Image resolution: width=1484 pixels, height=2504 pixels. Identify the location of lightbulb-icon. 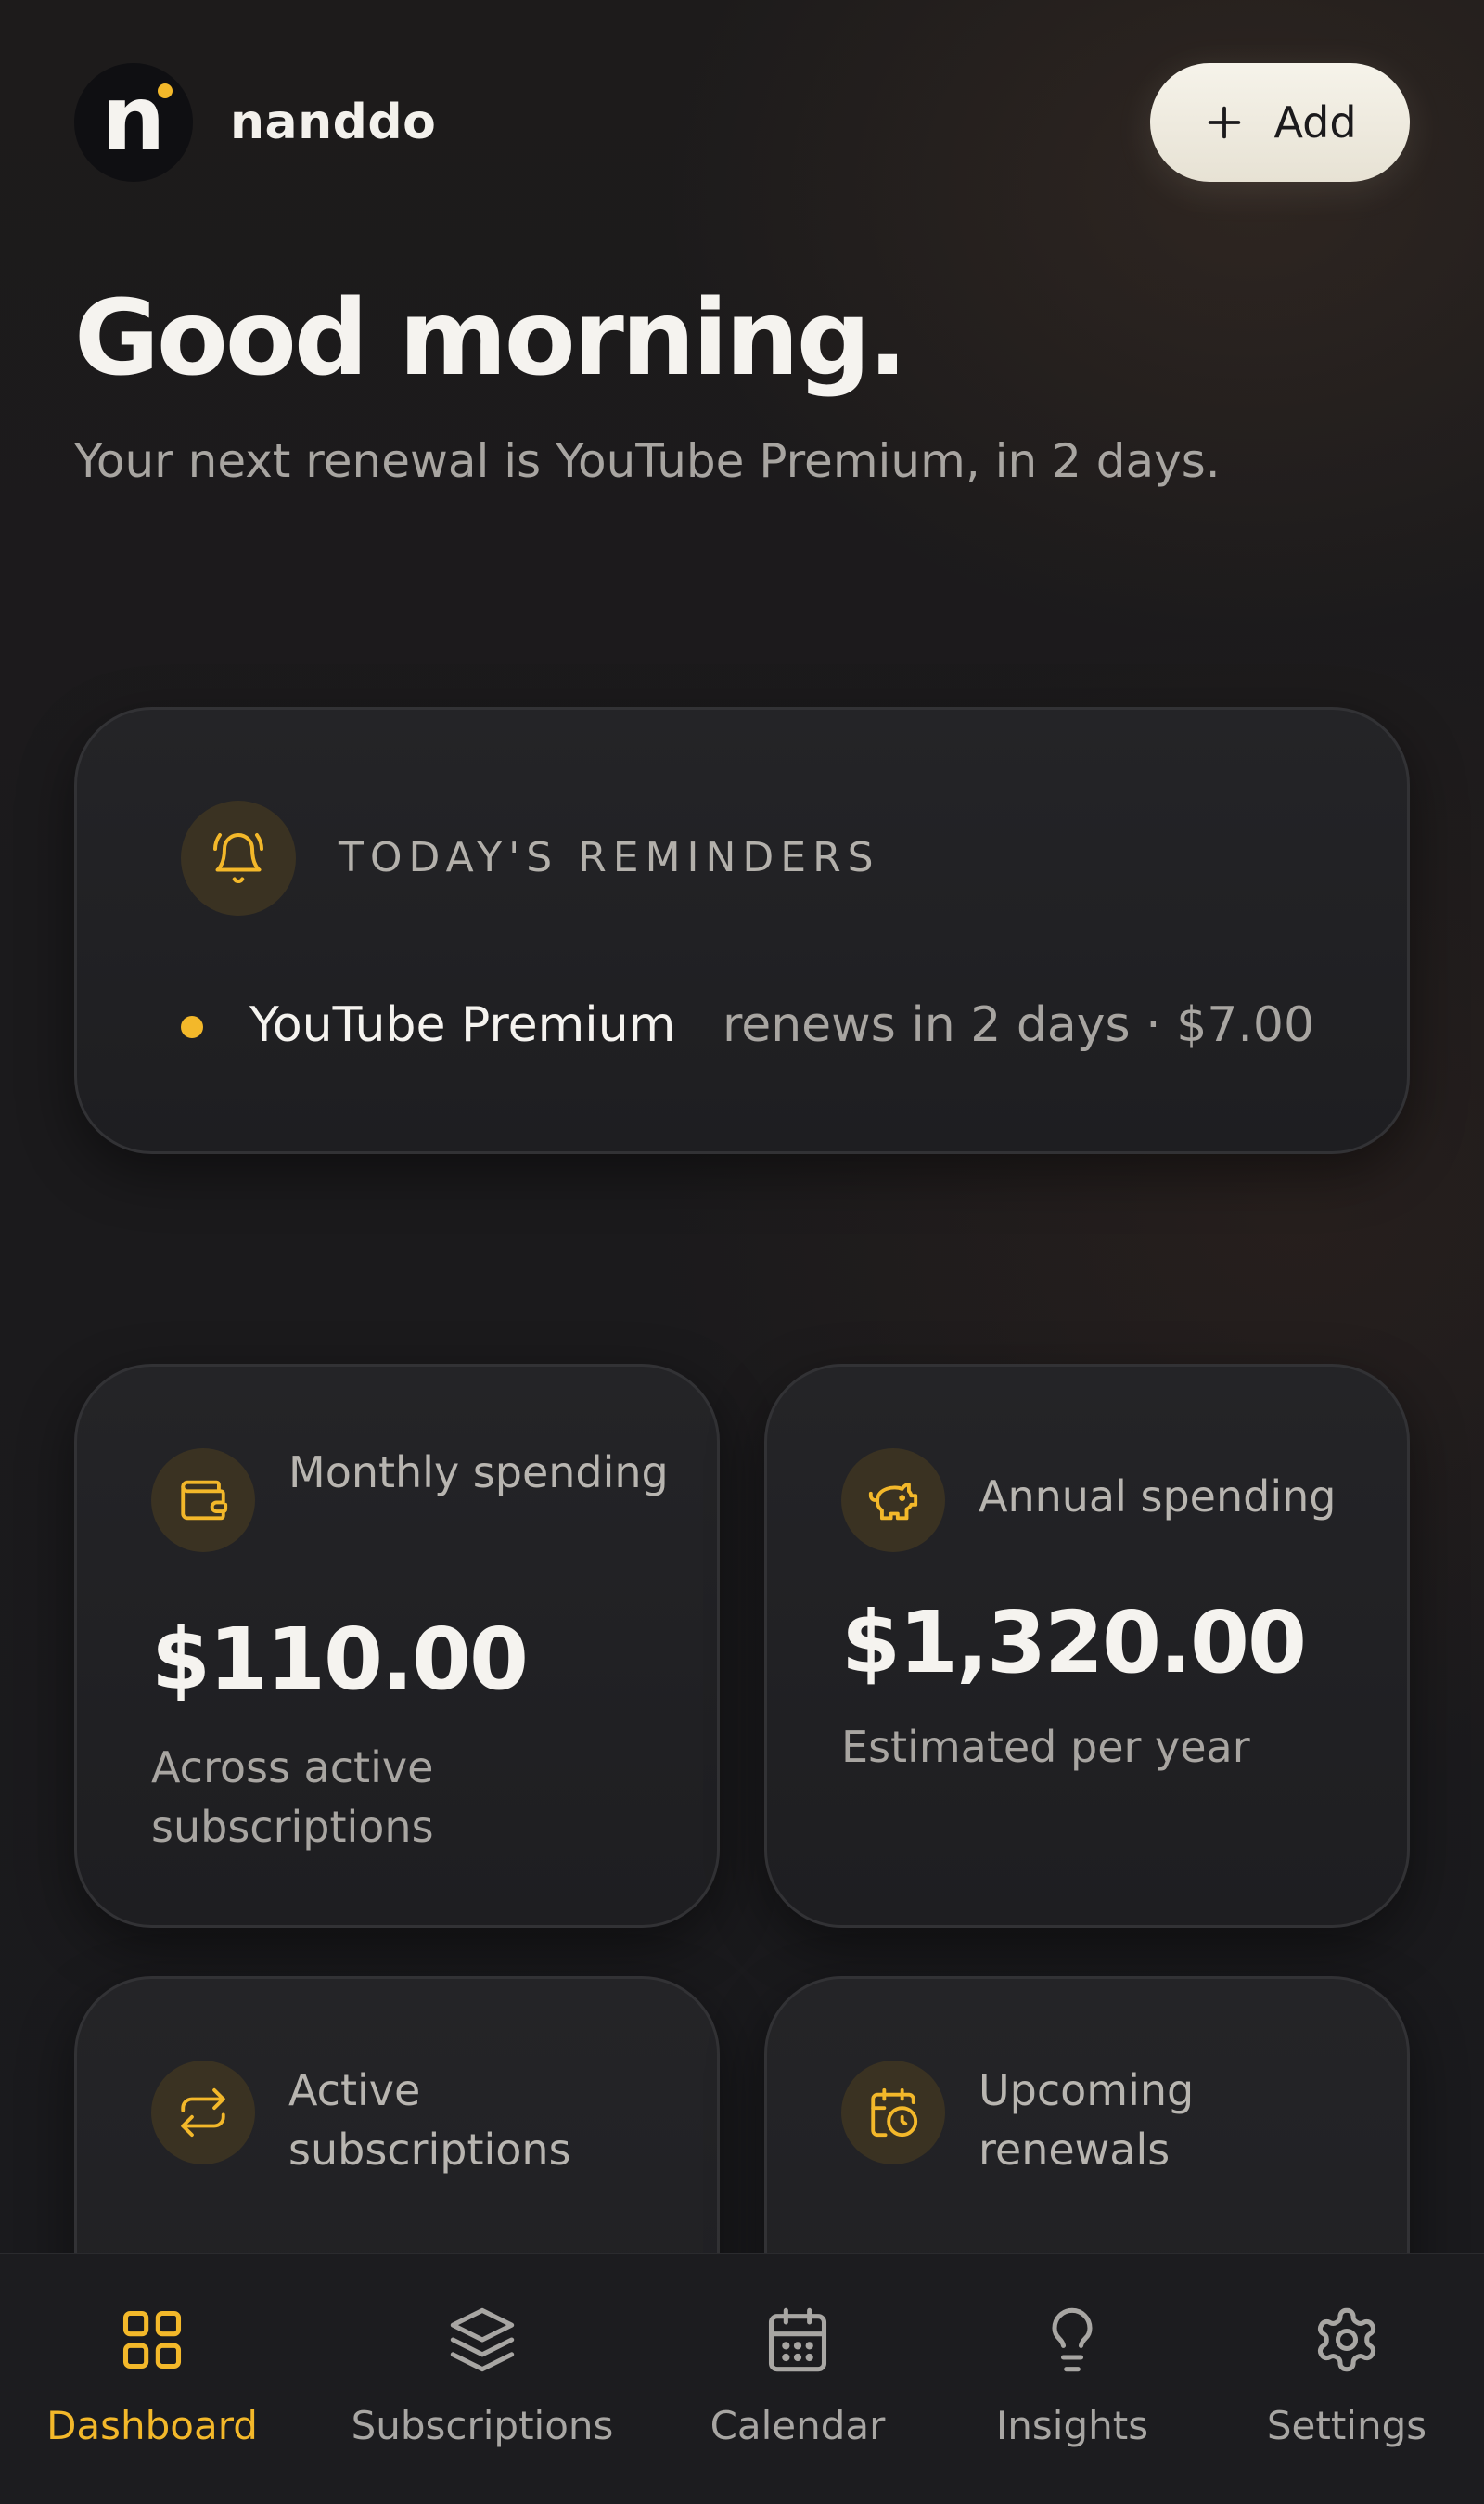
(1072, 2339).